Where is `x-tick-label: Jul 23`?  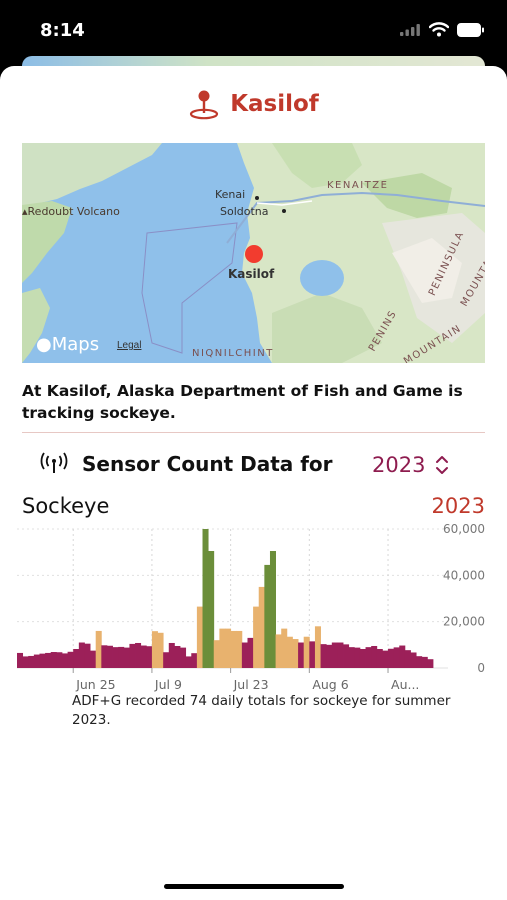
x-tick-label: Jul 23 is located at coordinates (251, 684).